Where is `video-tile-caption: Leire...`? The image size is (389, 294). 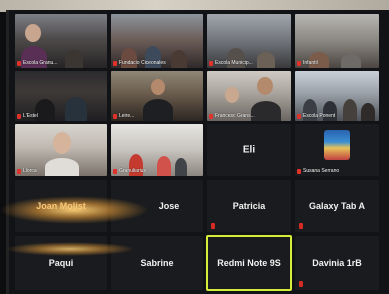 video-tile-caption: Leire... is located at coordinates (123, 116).